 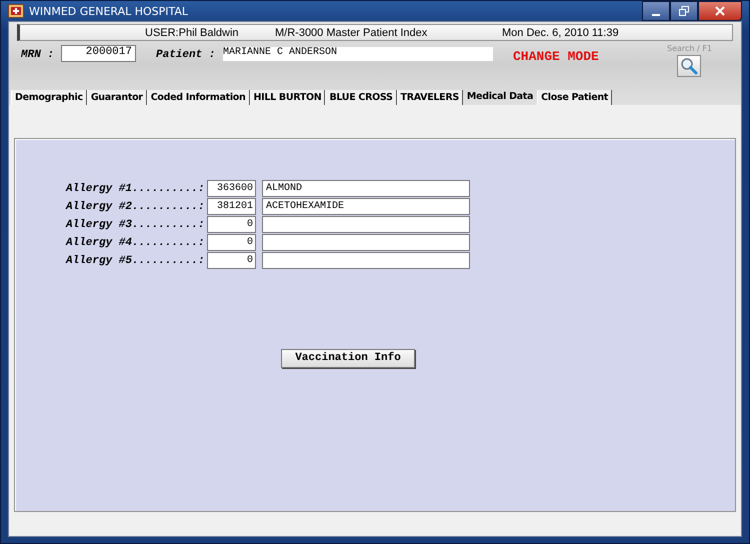 I want to click on allergy-label: Allergy #5..........:, so click(x=136, y=260).